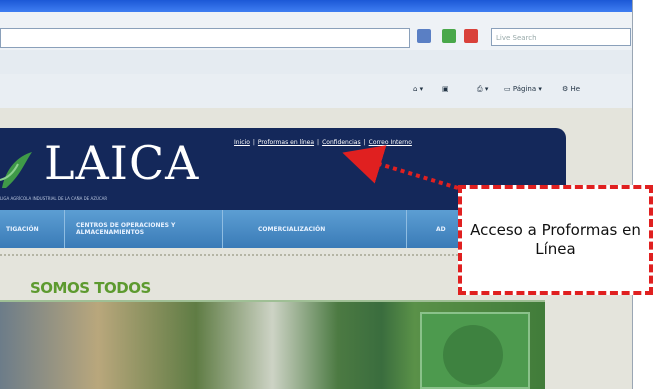 This screenshot has height=389, width=657. What do you see at coordinates (341, 142) in the screenshot?
I see `link-confidencias: Confidencias` at bounding box center [341, 142].